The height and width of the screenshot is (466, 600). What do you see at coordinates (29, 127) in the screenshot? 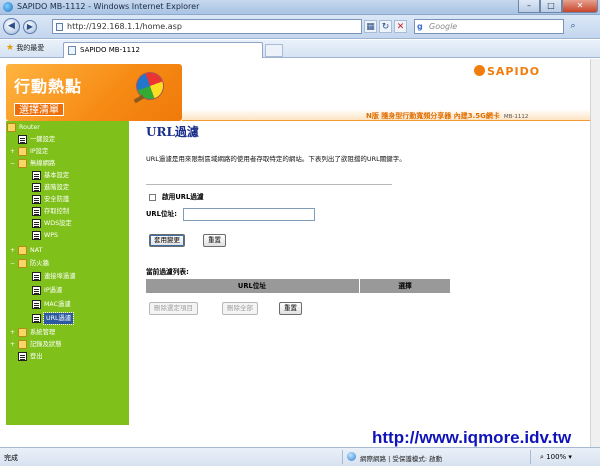
I see `sidebar-root-label: Router` at bounding box center [29, 127].